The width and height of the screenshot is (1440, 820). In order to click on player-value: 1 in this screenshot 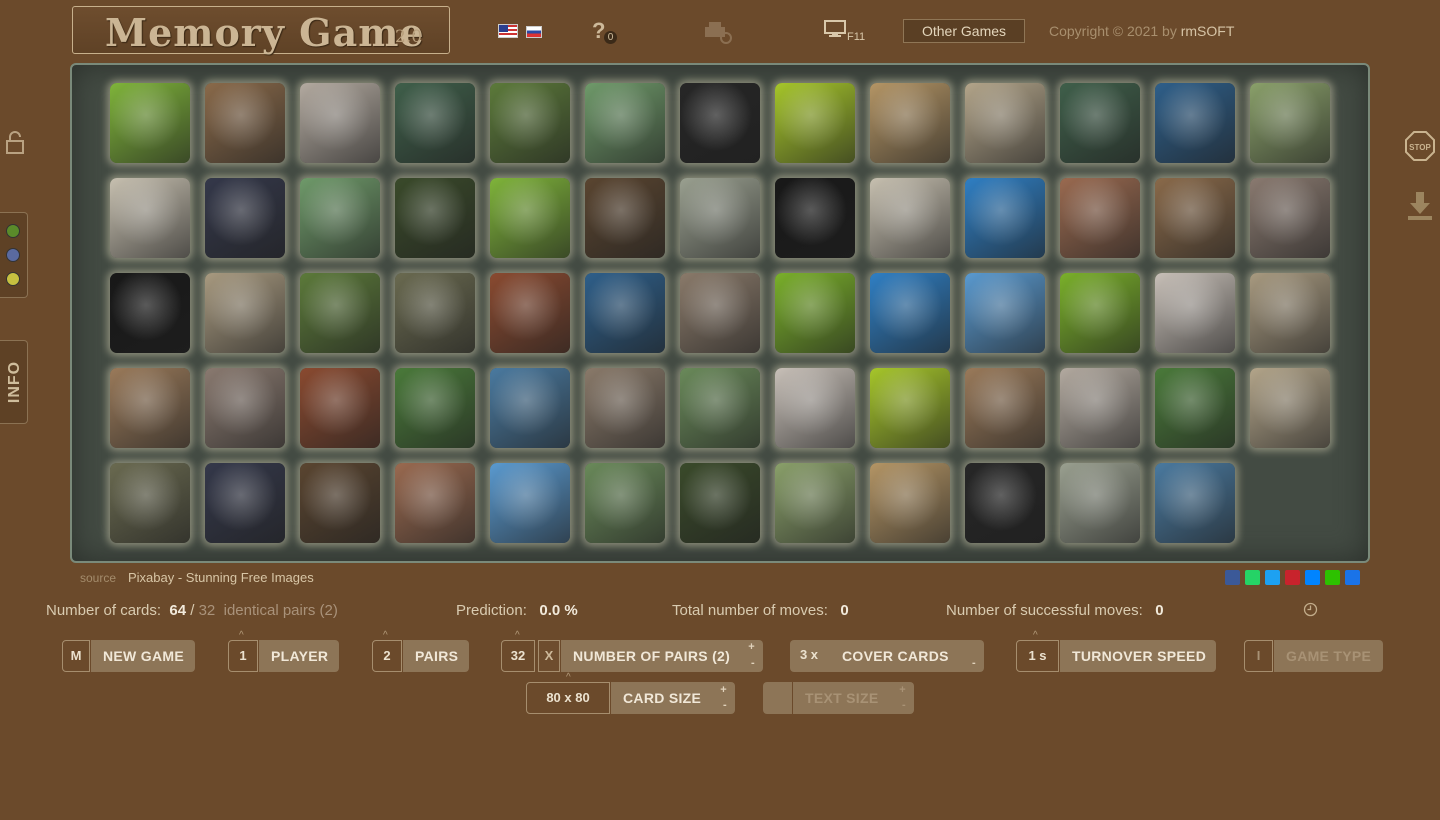, I will do `click(243, 656)`.